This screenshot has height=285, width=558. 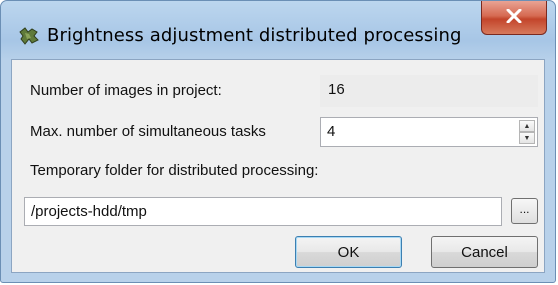 I want to click on max-tasks-value: 4, so click(x=331, y=131).